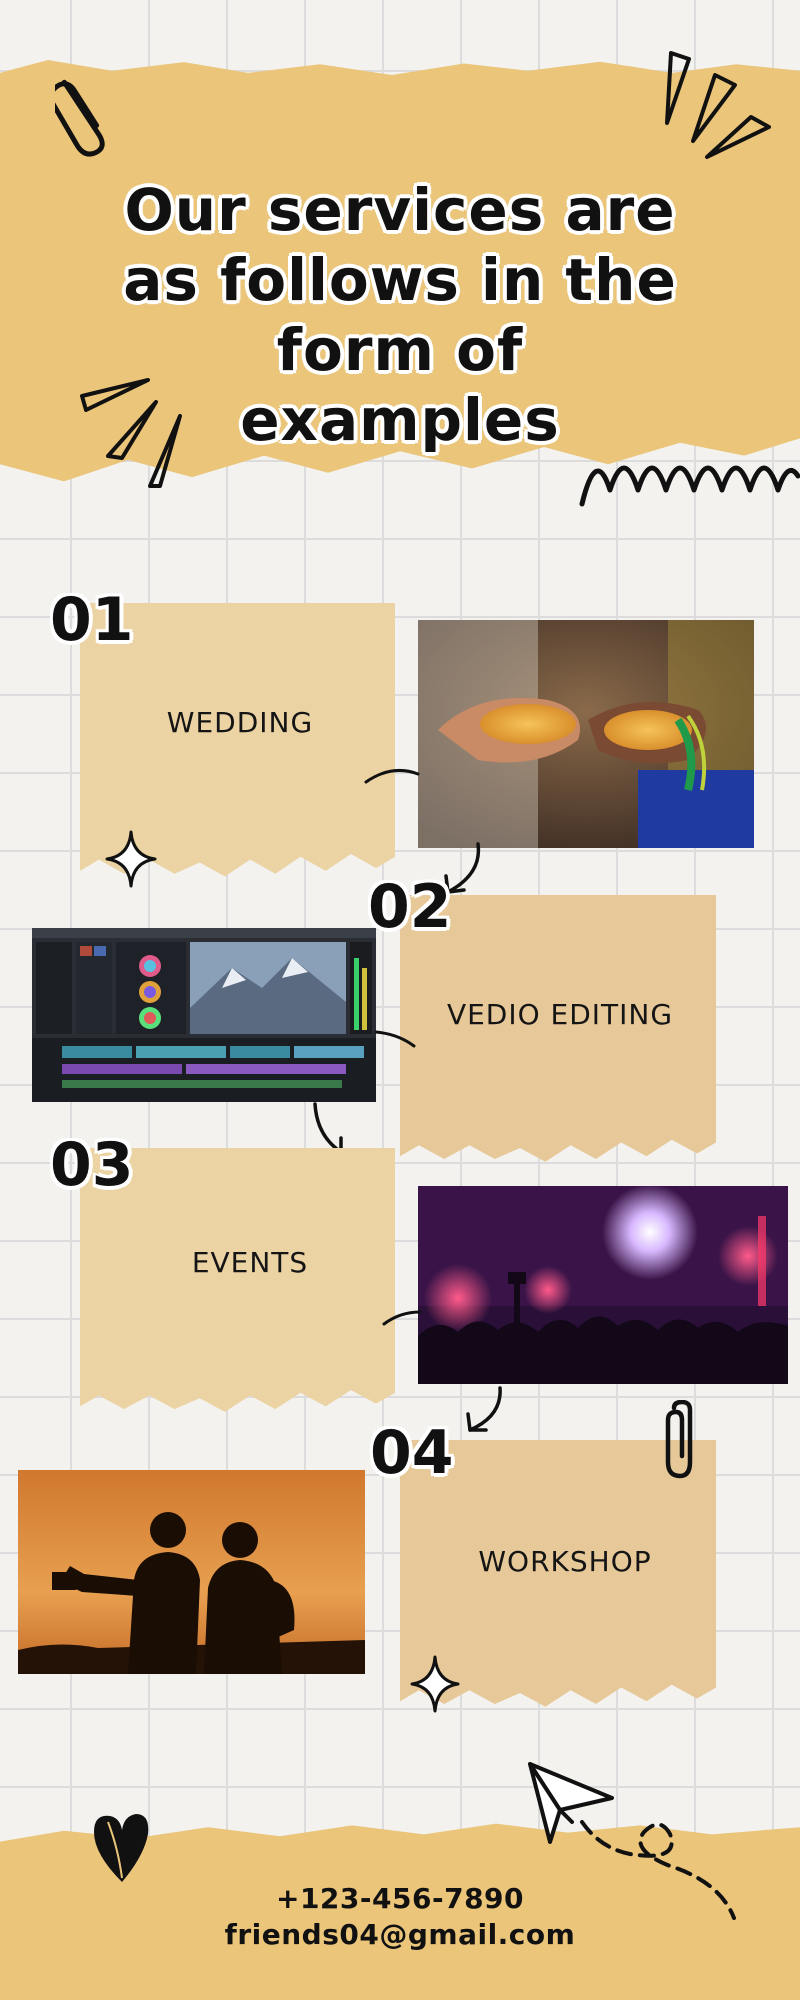  I want to click on curved-arrow-icon, so click(484, 1409).